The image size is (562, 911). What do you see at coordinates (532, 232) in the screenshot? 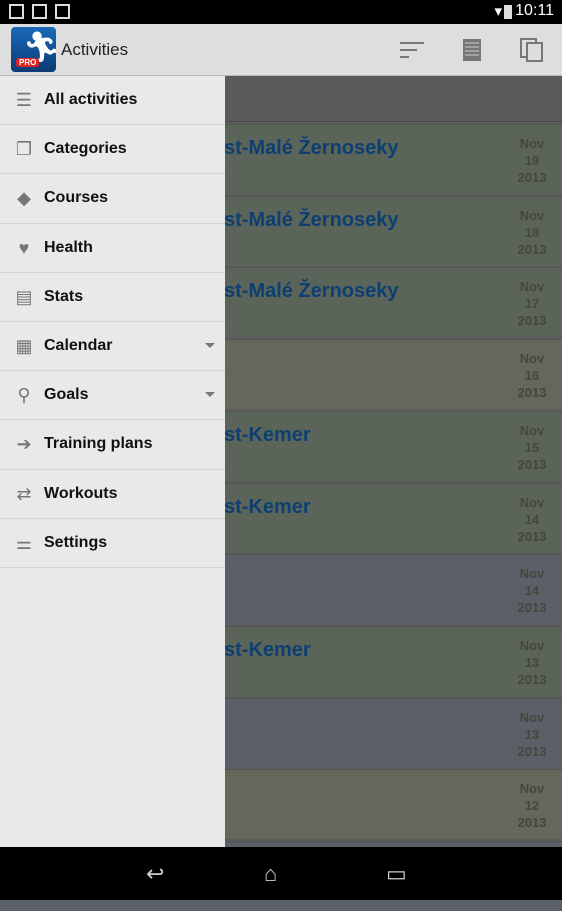
I see `activity-date: Nov 18 2013` at bounding box center [532, 232].